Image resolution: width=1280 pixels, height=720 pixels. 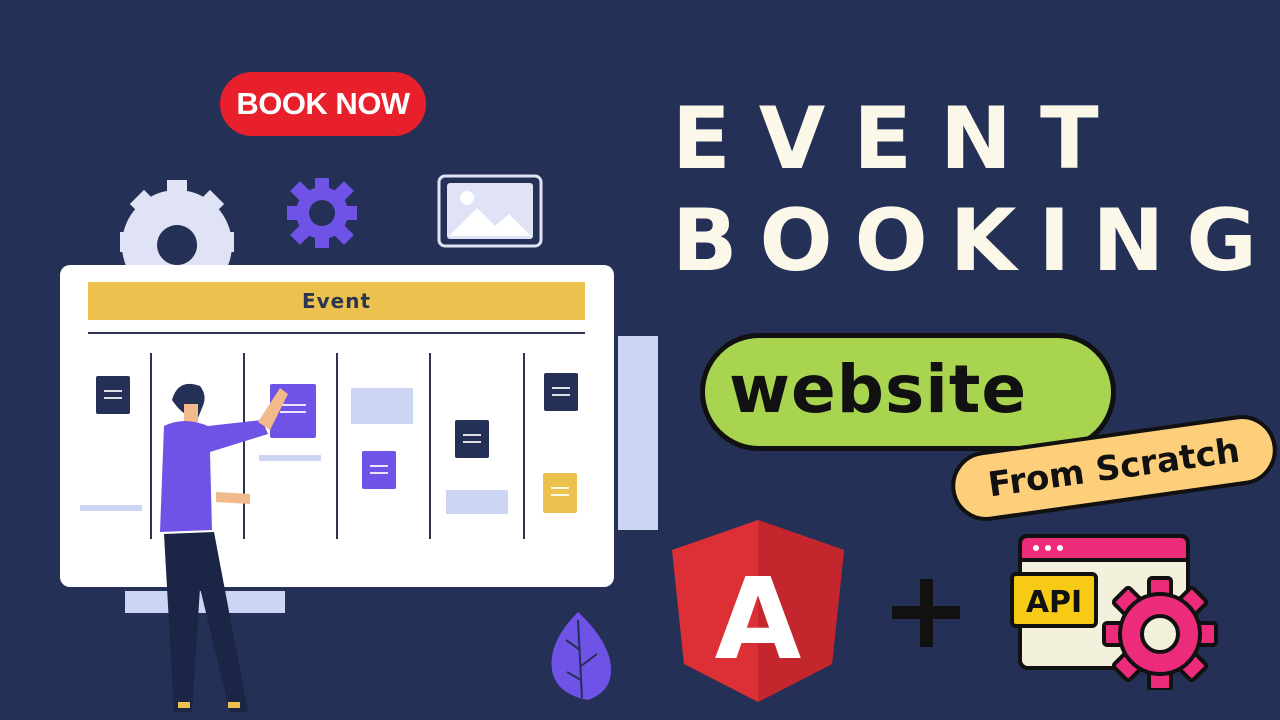 I want to click on board-divider, so click(x=336, y=333).